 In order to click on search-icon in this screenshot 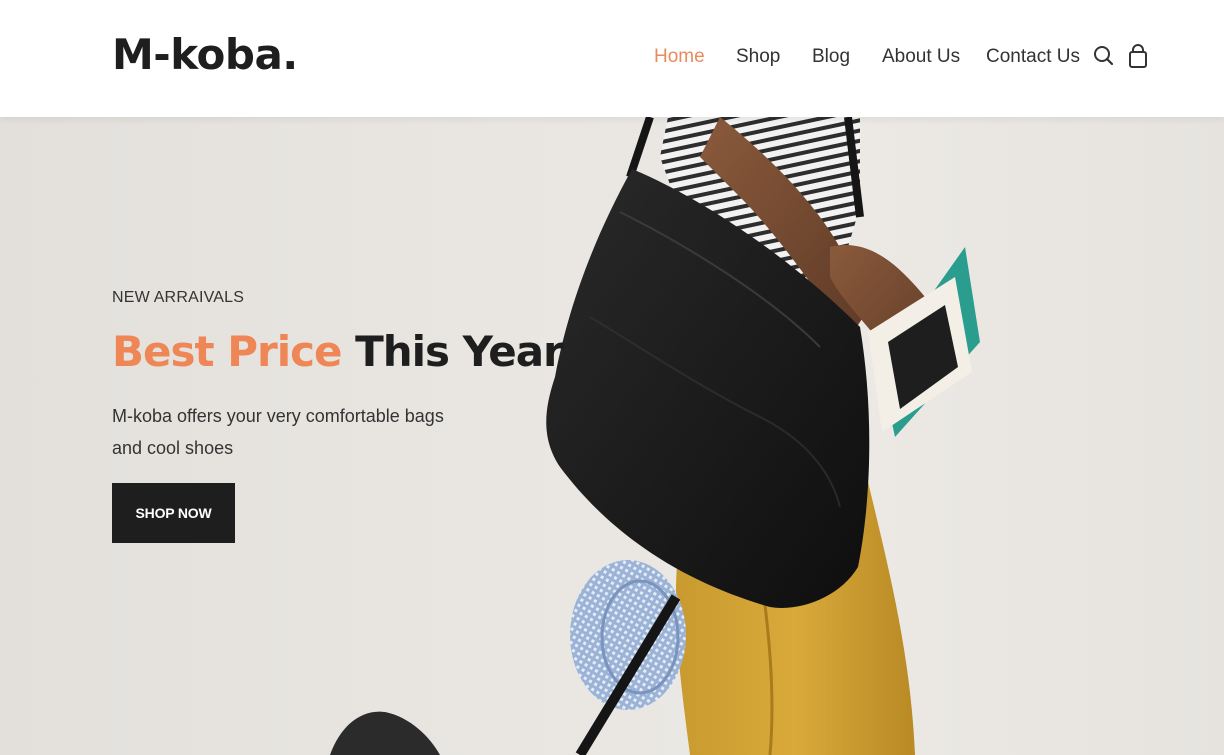, I will do `click(1104, 56)`.